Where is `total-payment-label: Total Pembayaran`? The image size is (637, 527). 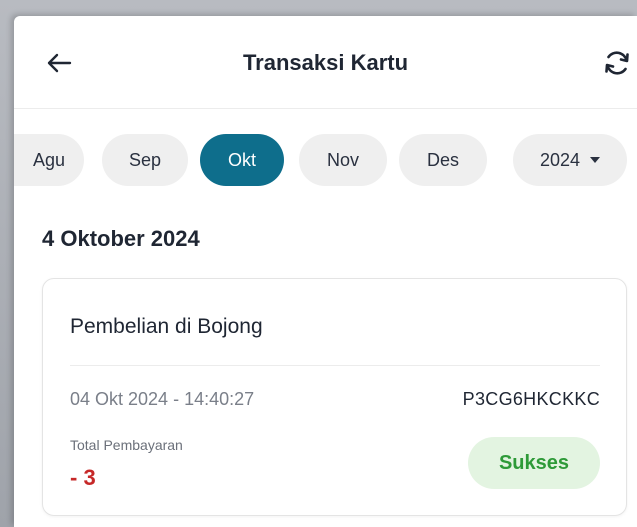 total-payment-label: Total Pembayaran is located at coordinates (126, 445).